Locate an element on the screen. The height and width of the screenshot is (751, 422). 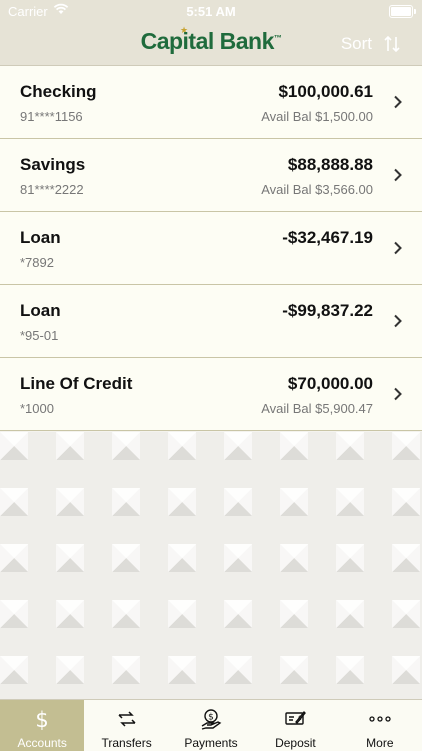
tab-label: Payments is located at coordinates (211, 743).